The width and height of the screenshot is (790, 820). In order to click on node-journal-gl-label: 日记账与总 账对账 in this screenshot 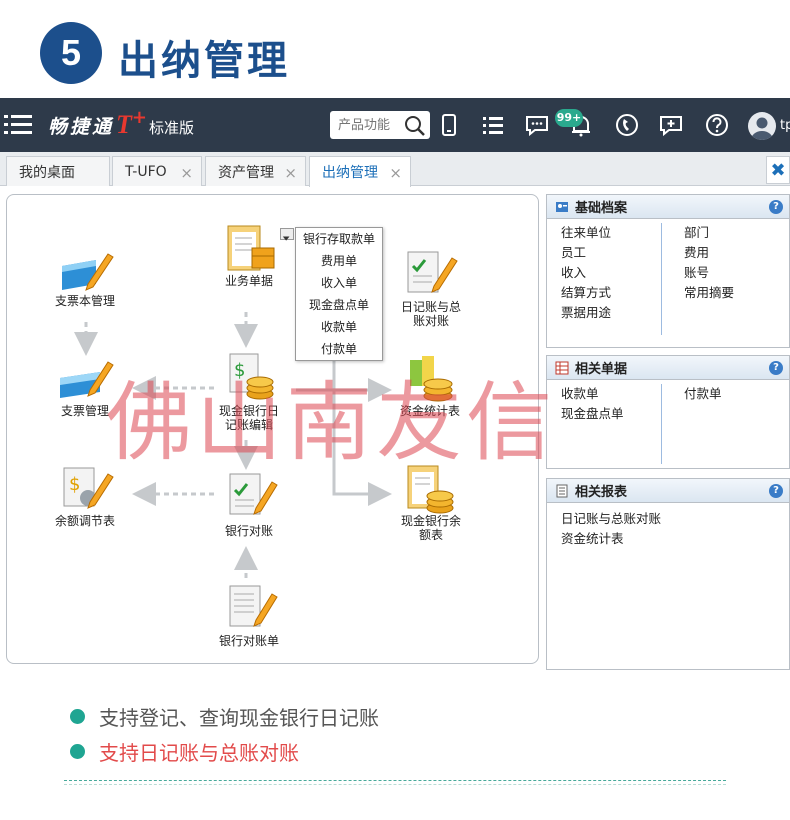, I will do `click(431, 314)`.